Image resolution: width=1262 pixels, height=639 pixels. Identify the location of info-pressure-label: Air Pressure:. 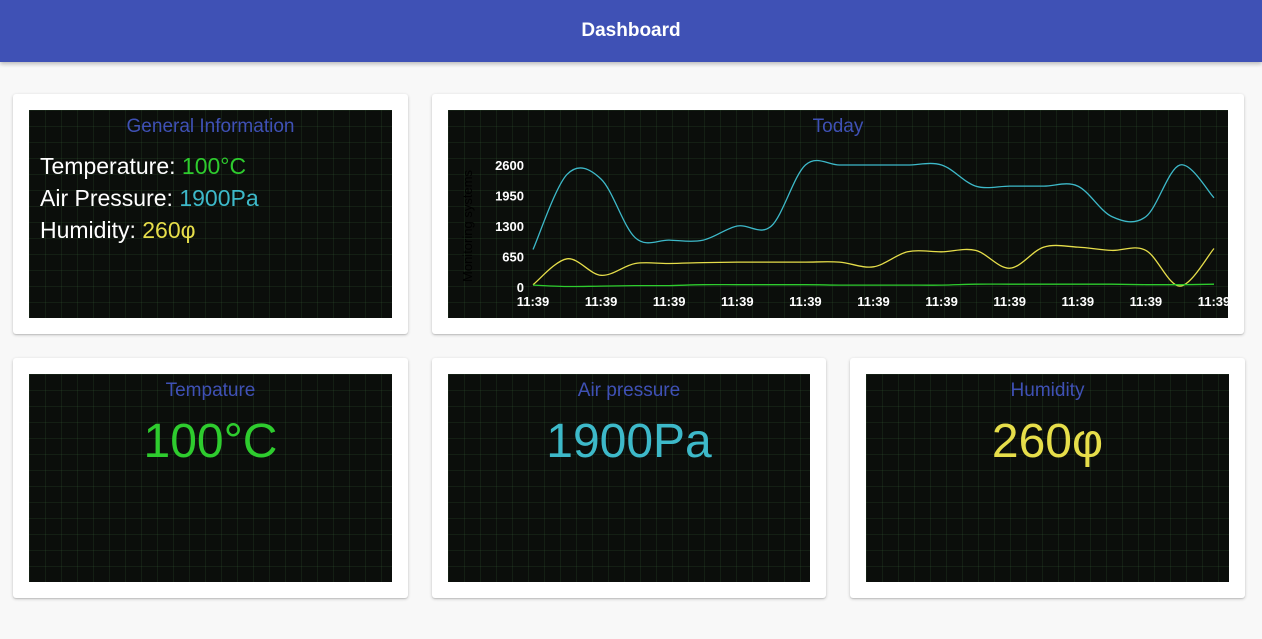
(110, 198).